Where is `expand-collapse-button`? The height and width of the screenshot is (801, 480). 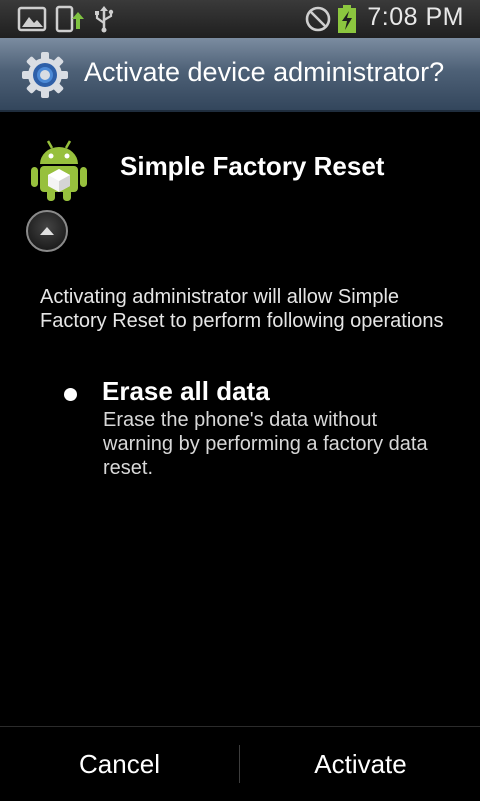
expand-collapse-button is located at coordinates (47, 231).